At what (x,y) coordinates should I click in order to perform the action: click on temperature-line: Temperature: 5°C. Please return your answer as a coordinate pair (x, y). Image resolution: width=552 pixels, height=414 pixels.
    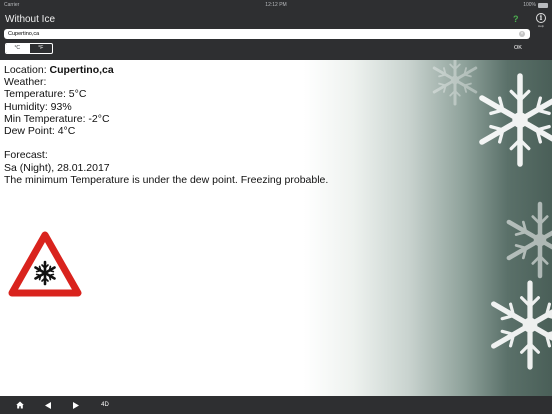
    Looking at the image, I should click on (45, 94).